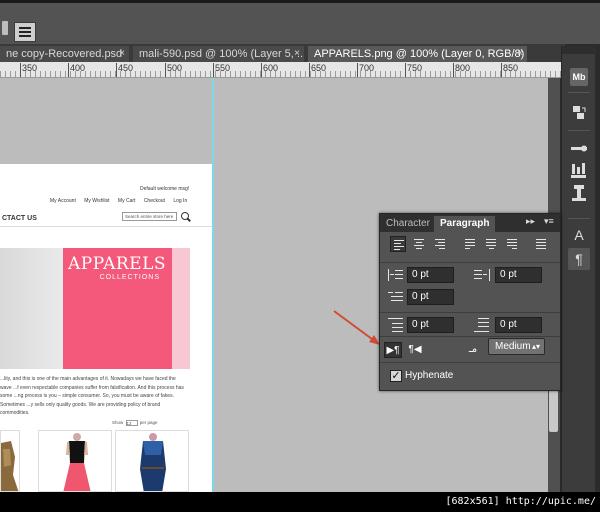 The height and width of the screenshot is (512, 600). I want to click on options-toggle-button, so click(5, 28).